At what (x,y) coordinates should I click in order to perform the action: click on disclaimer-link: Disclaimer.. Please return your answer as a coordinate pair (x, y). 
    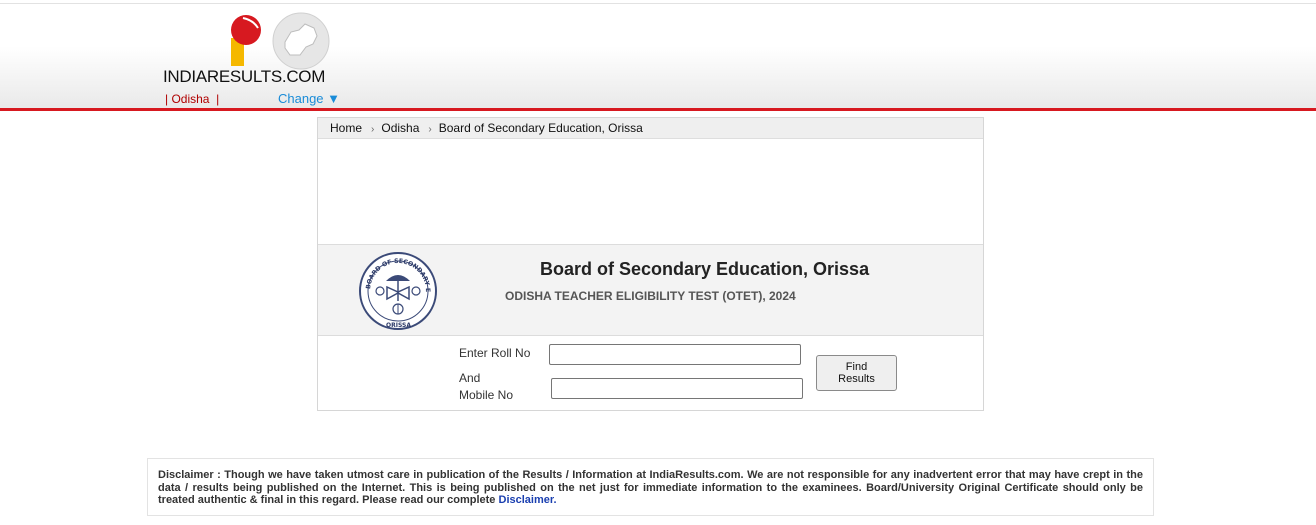
    Looking at the image, I should click on (528, 500).